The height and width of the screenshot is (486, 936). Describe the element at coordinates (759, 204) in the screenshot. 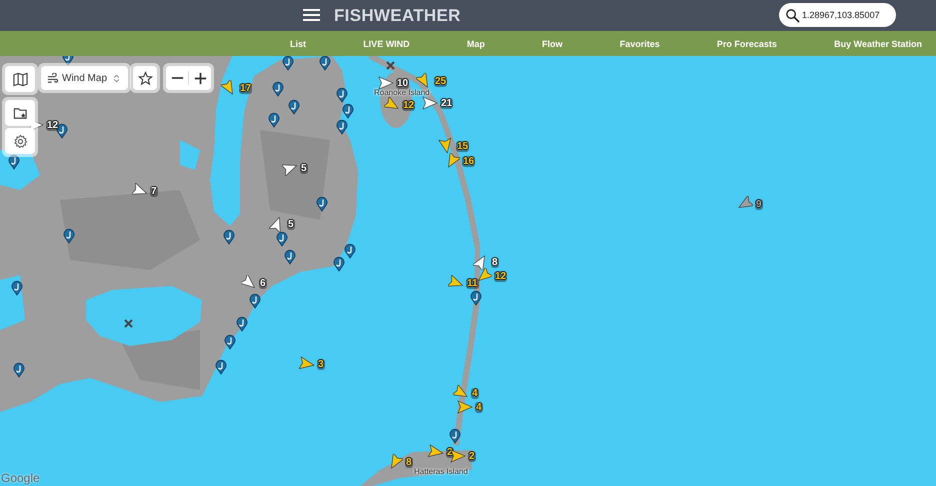

I see `wind-speed-label: 9` at that location.